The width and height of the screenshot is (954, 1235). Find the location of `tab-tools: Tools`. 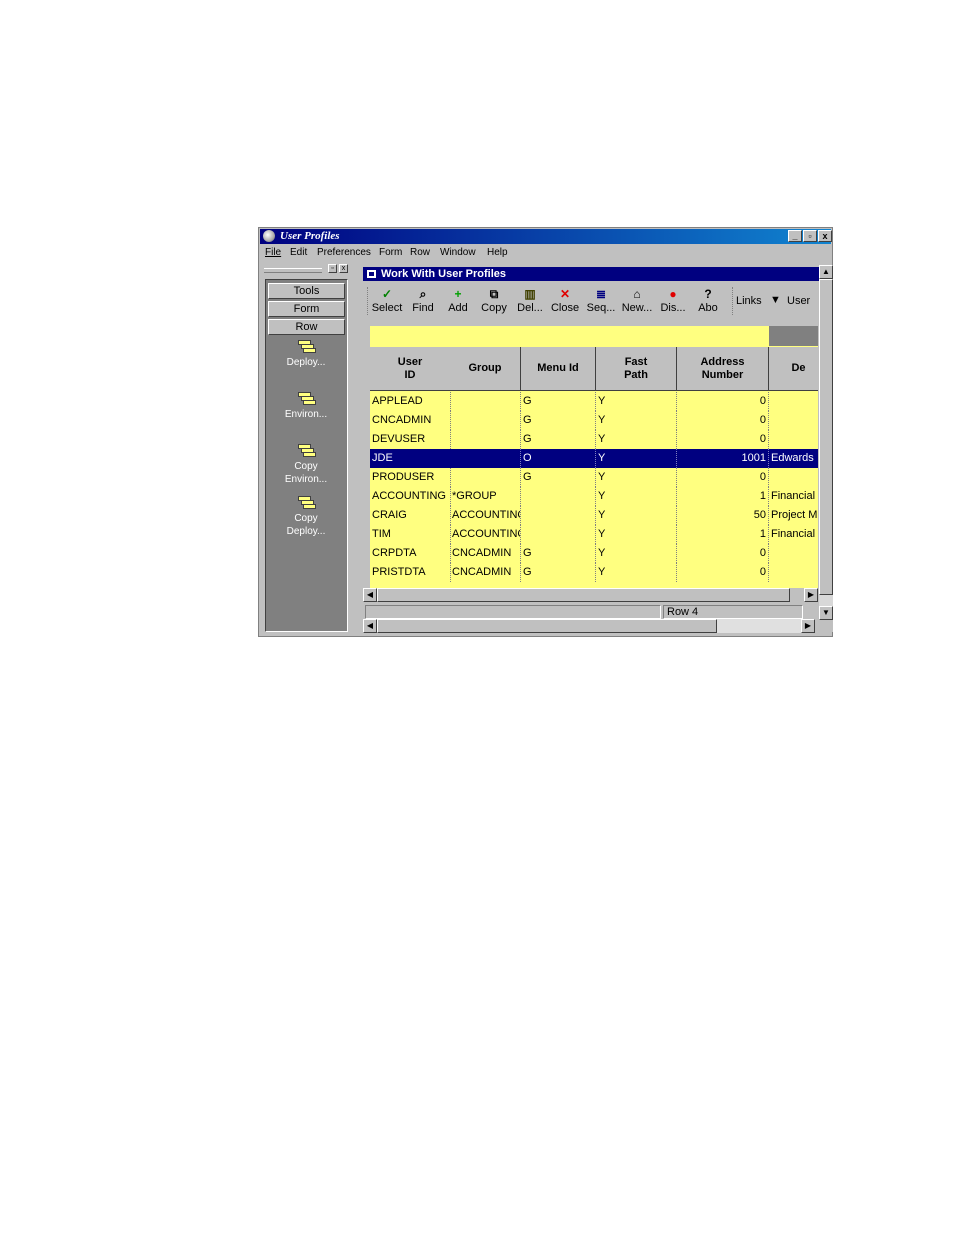

tab-tools: Tools is located at coordinates (306, 291).